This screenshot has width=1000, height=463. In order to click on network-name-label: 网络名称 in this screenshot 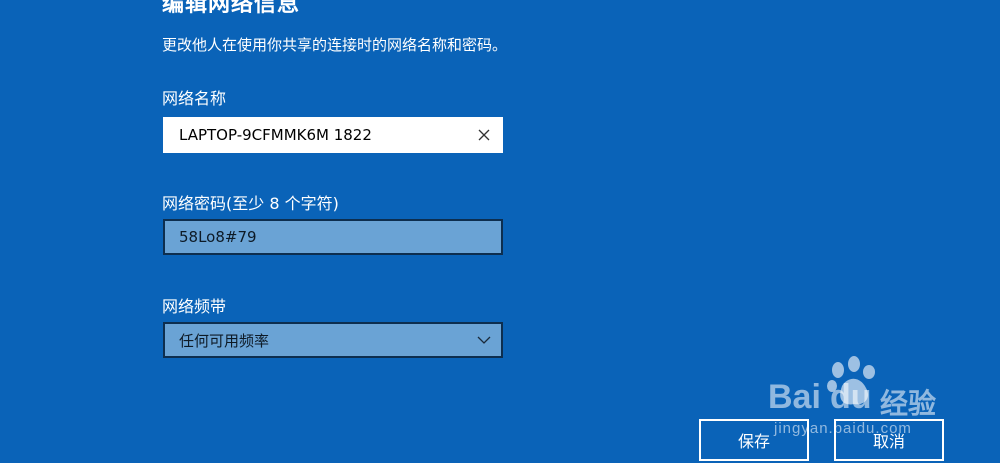, I will do `click(194, 98)`.